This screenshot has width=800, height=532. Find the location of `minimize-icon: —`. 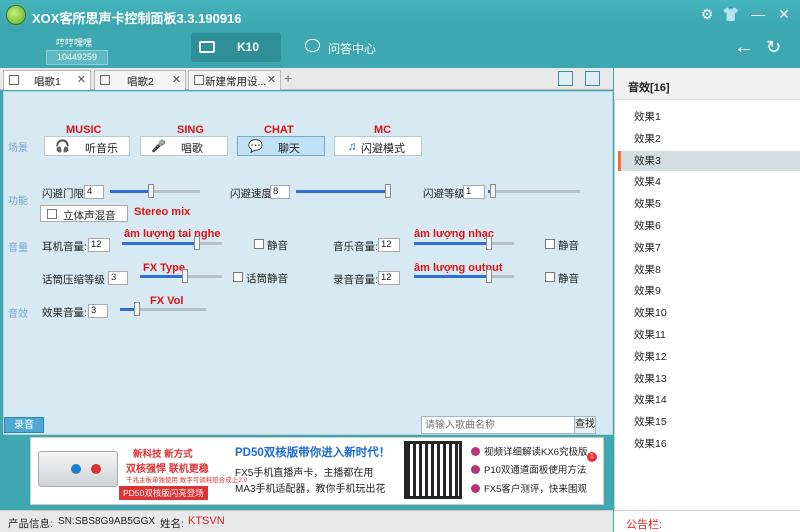

minimize-icon: — is located at coordinates (758, 14).